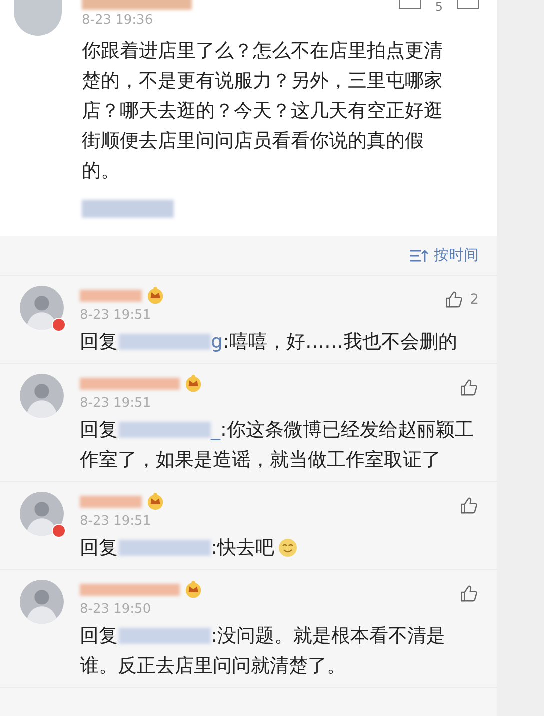  What do you see at coordinates (118, 20) in the screenshot?
I see `comment-time: 8-23 19:36` at bounding box center [118, 20].